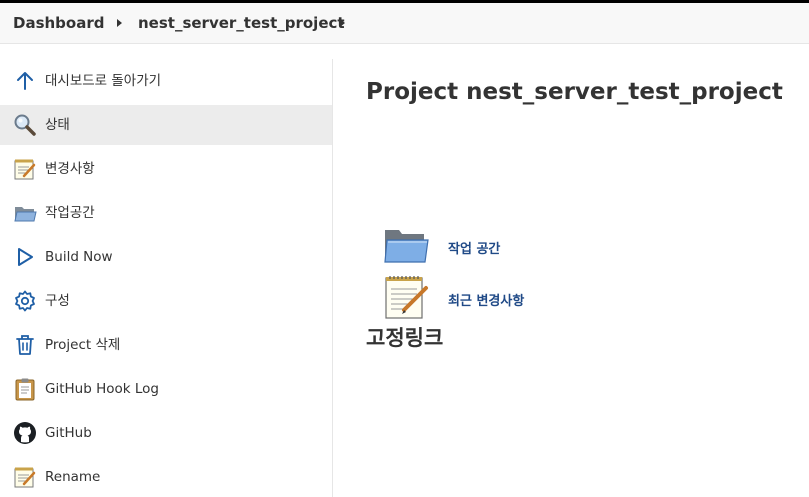  I want to click on sidebar-item-github: GitHub, so click(166, 433).